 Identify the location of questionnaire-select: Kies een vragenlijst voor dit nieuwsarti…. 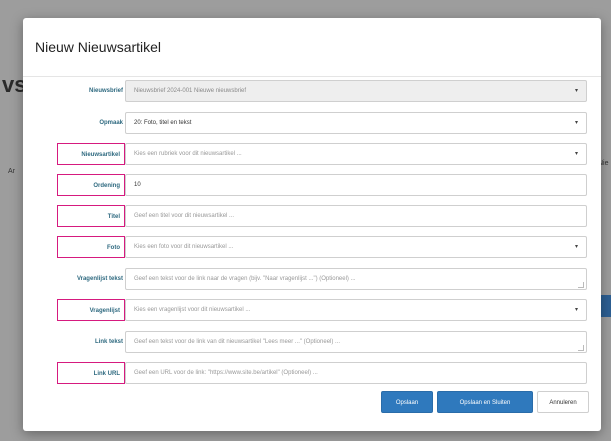
(356, 310).